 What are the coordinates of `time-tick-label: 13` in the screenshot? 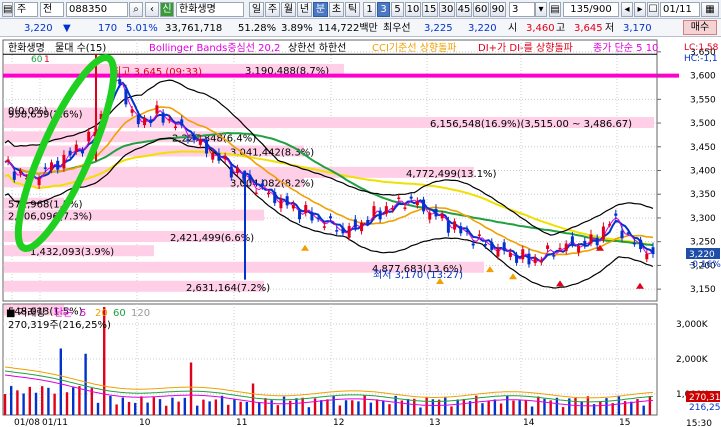 It's located at (434, 422).